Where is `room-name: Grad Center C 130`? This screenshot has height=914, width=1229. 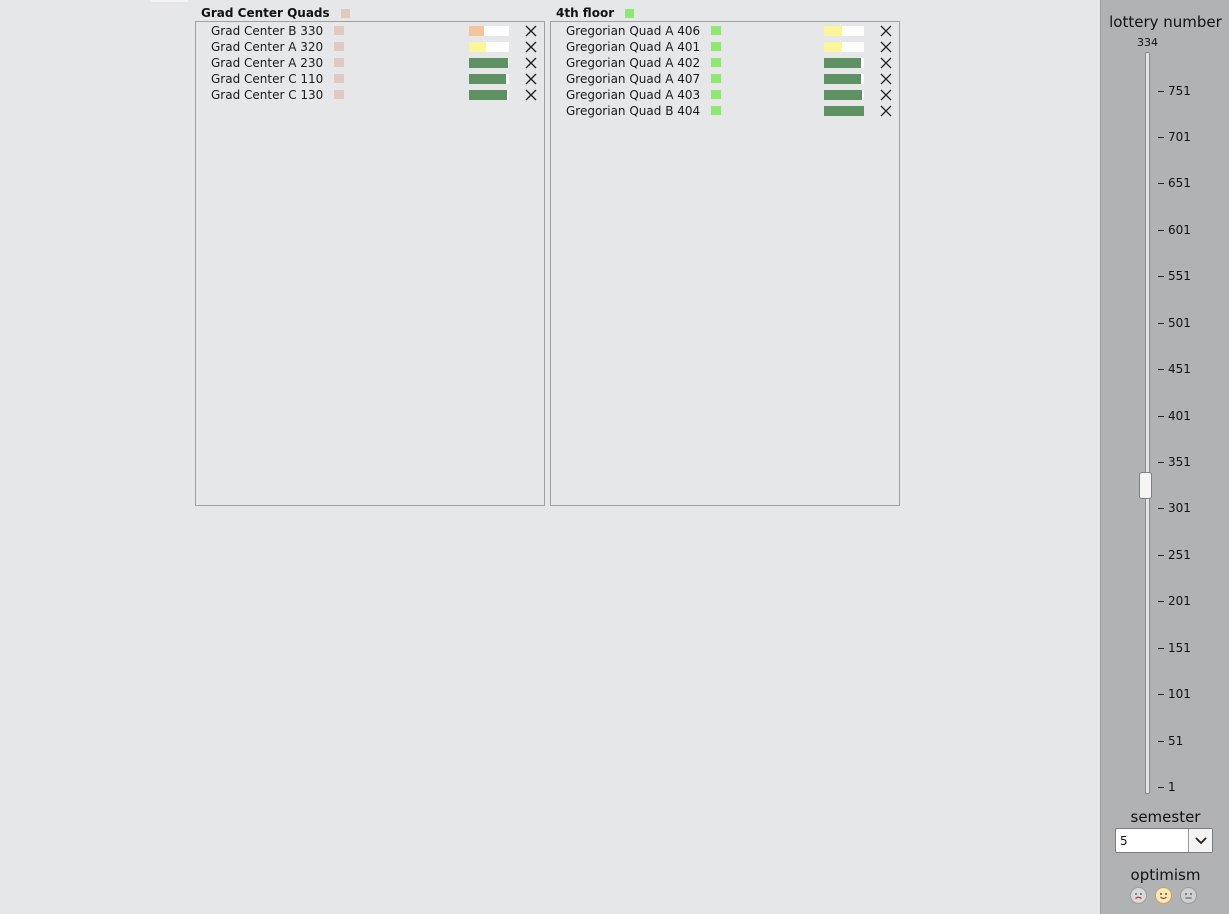 room-name: Grad Center C 130 is located at coordinates (267, 95).